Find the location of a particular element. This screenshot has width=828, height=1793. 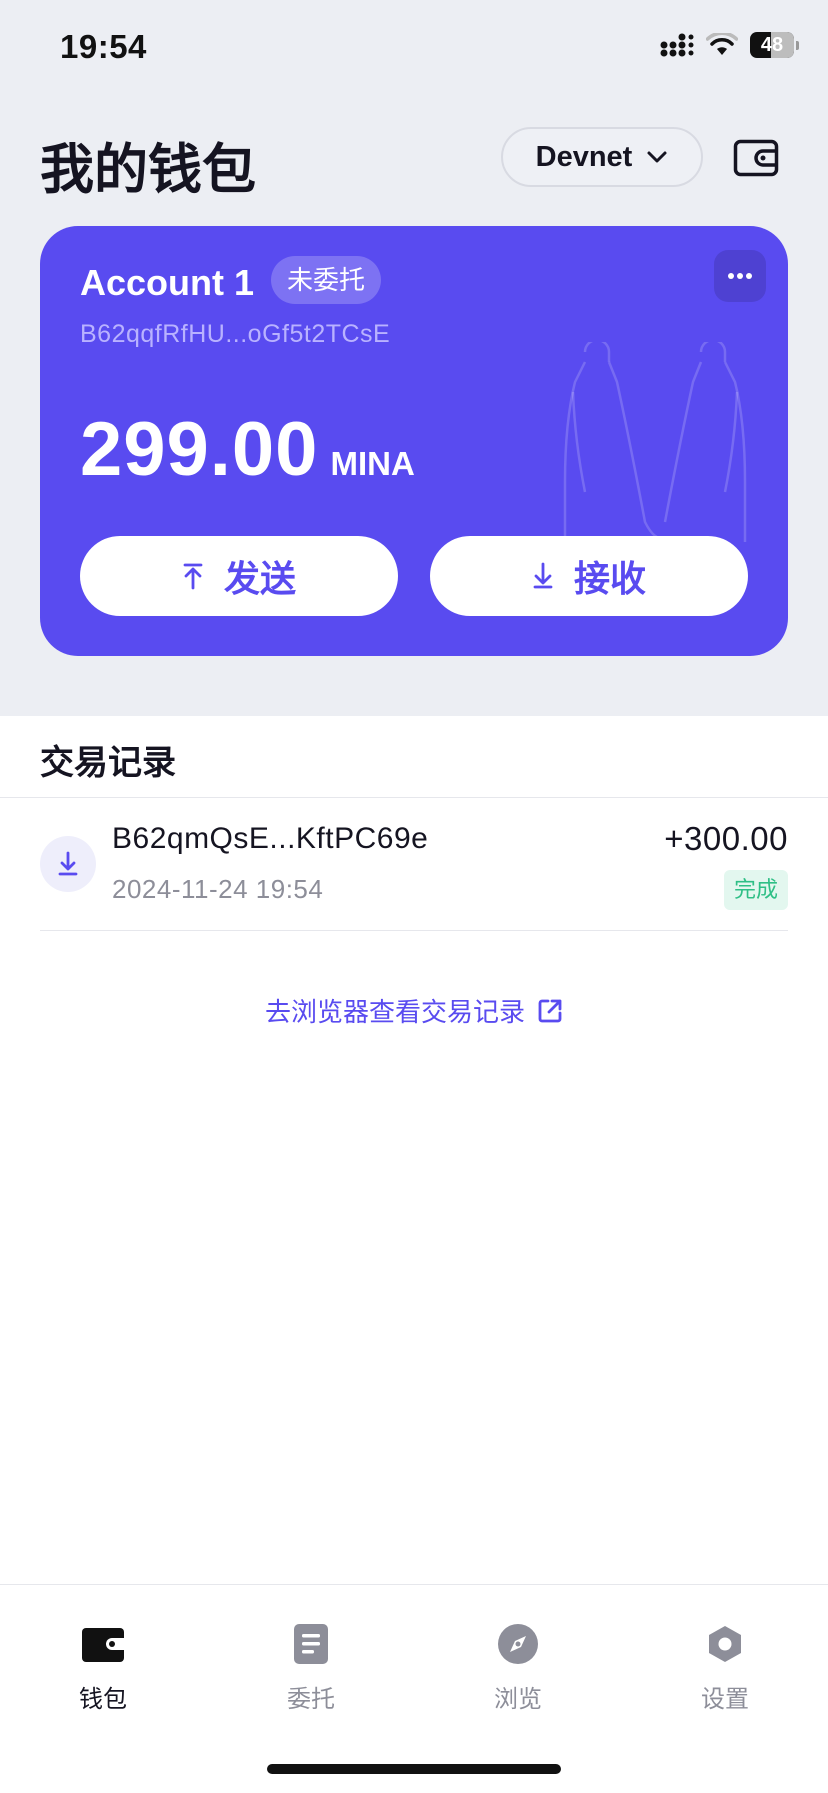

chevron-down-icon is located at coordinates (657, 157).